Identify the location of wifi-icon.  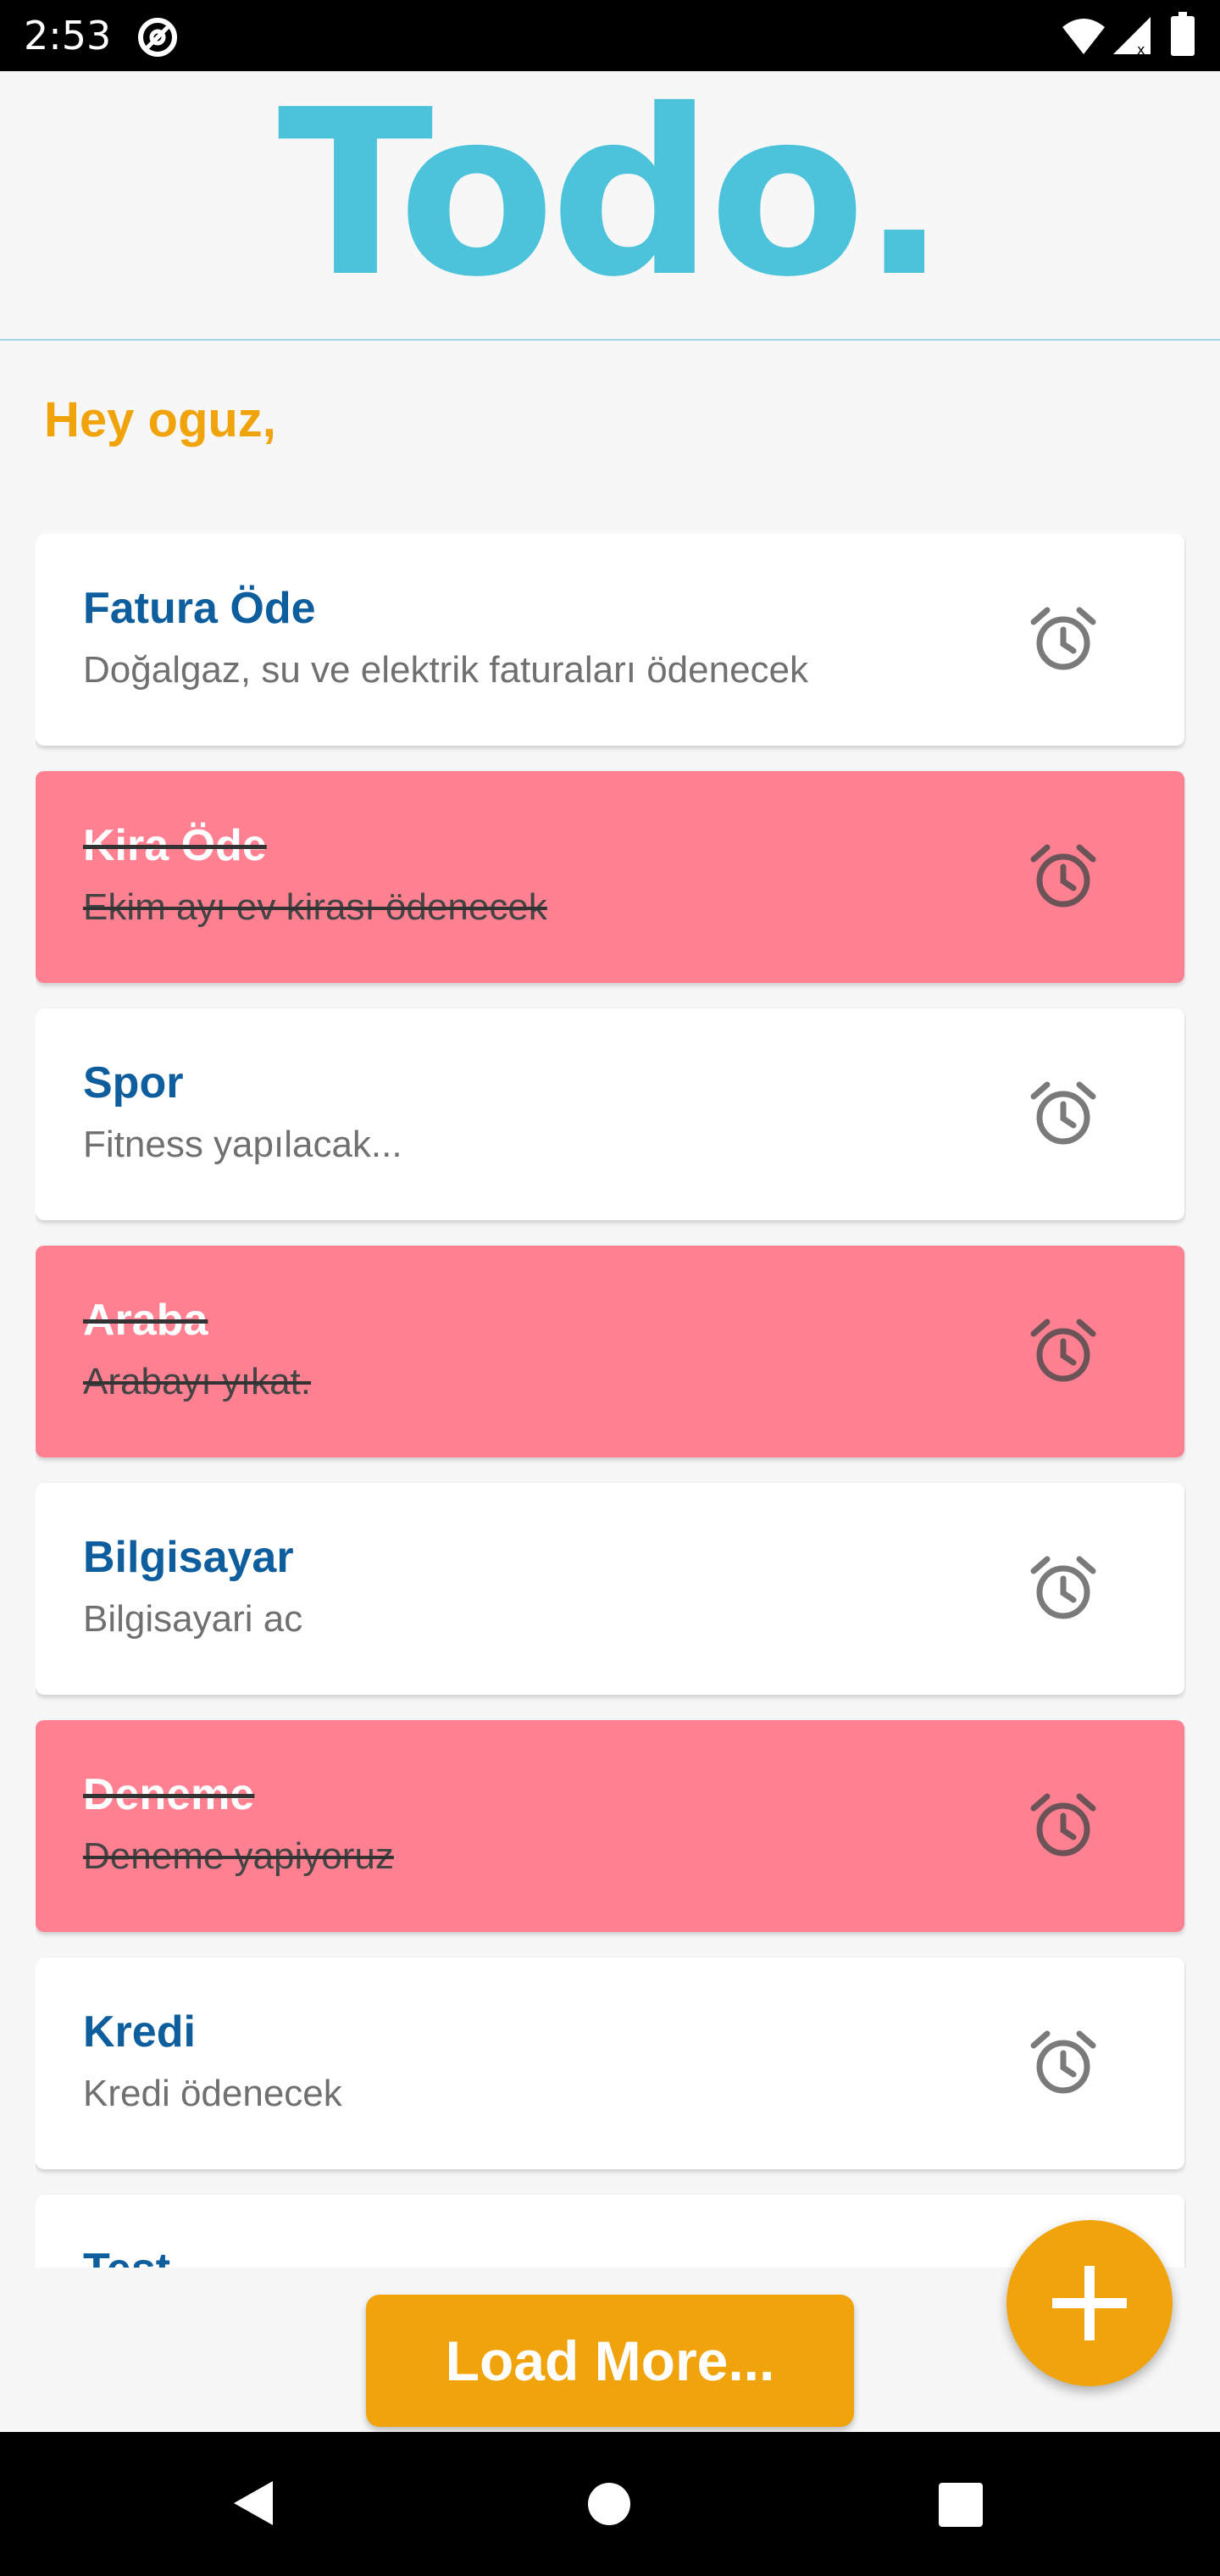
(1083, 36).